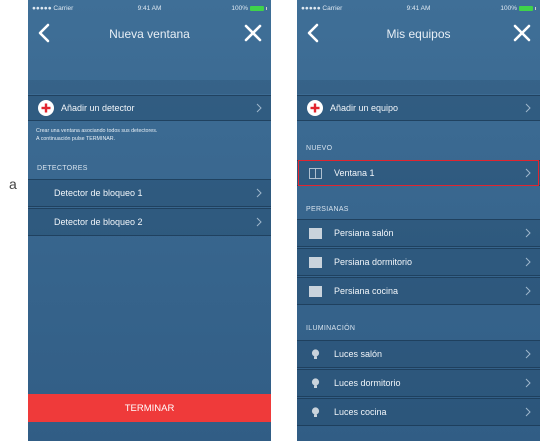 The height and width of the screenshot is (441, 553). I want to click on window-icon, so click(315, 173).